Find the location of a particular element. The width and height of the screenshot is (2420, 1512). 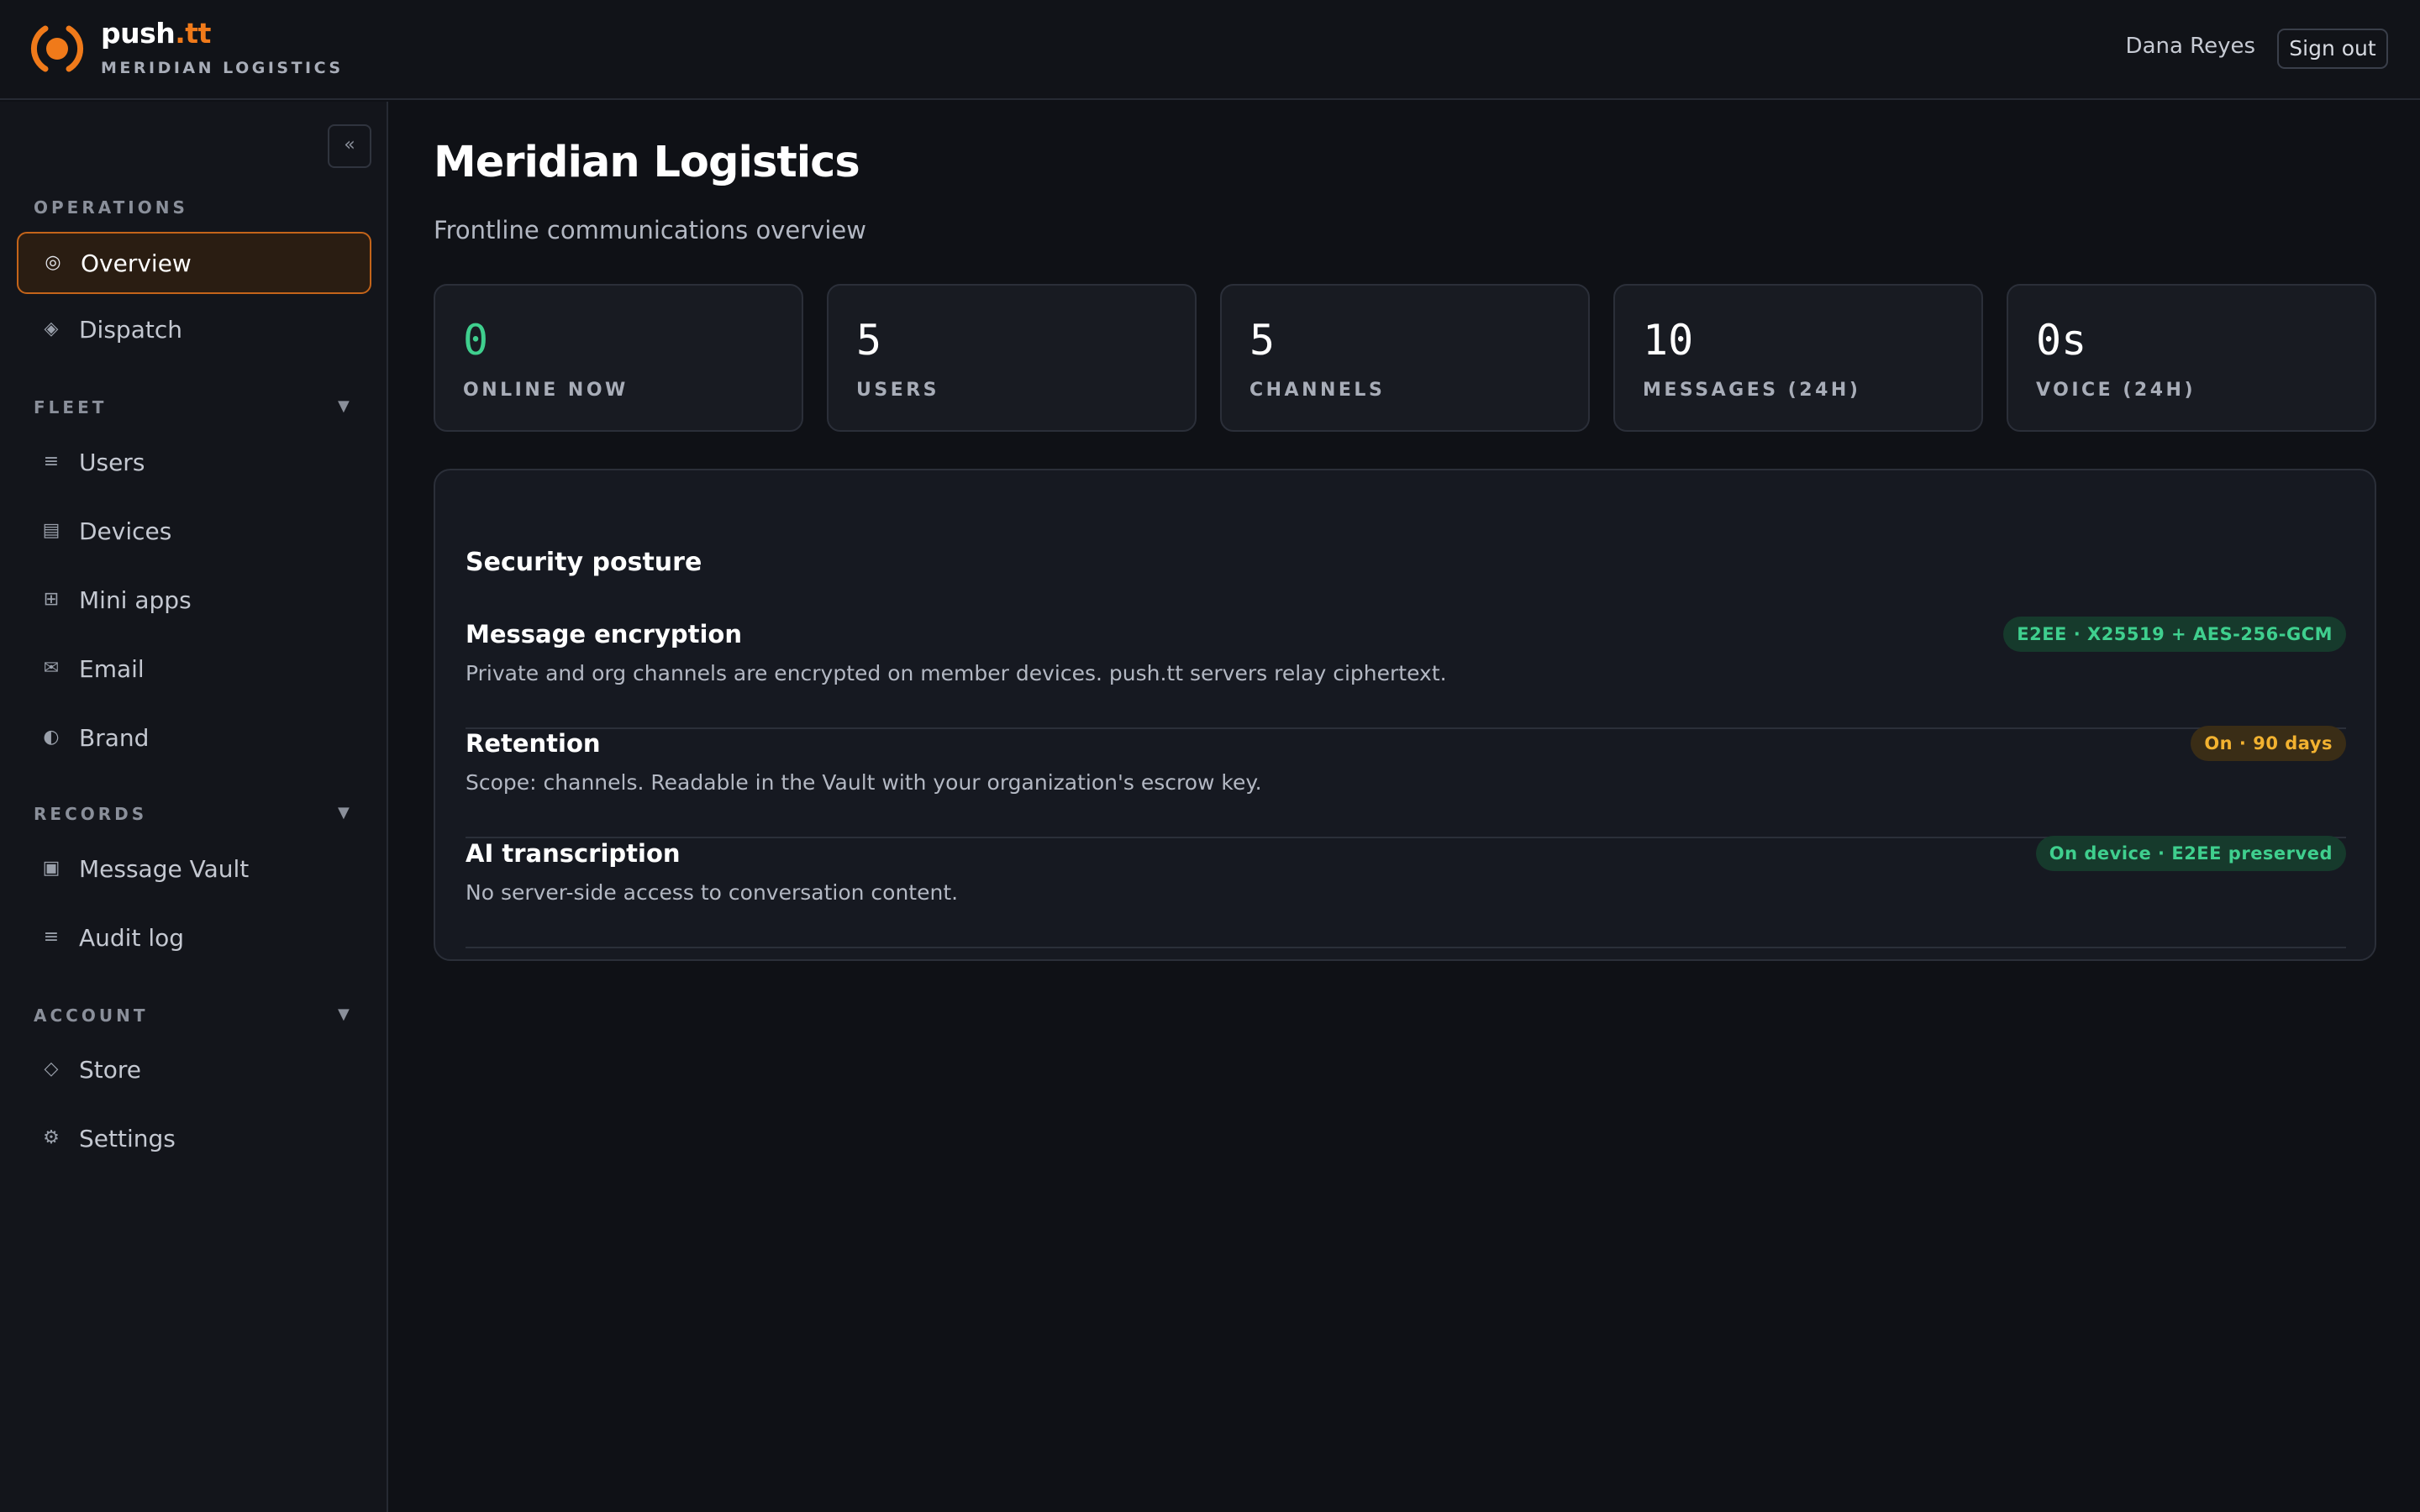

sidebar-item-audit-log: ≡ Audit log is located at coordinates (194, 939).